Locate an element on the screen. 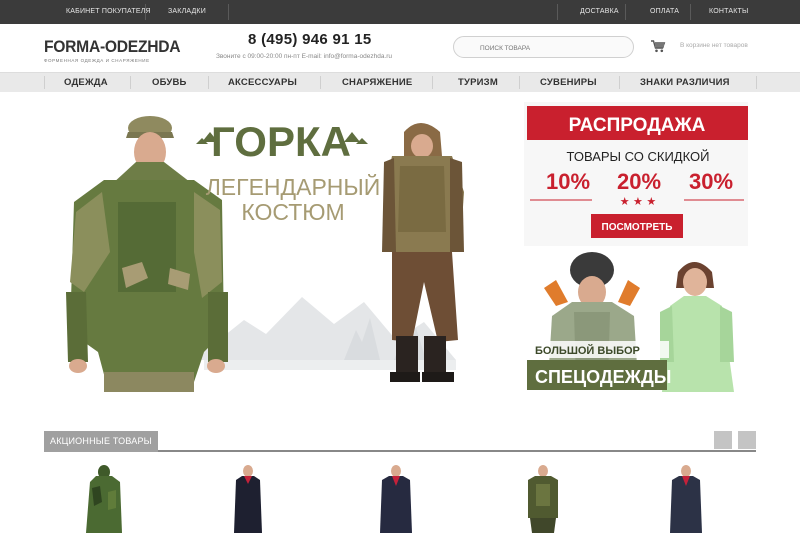 Image resolution: width=800 pixels, height=533 pixels. nav-item-tourism: ТУРИЗМ is located at coordinates (478, 82).